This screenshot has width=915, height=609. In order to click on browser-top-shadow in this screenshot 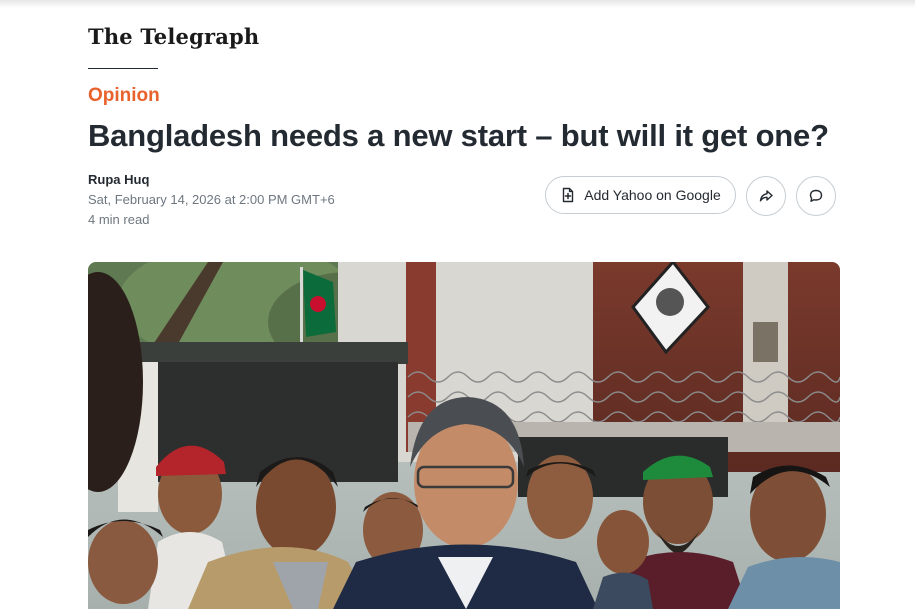, I will do `click(457, 4)`.